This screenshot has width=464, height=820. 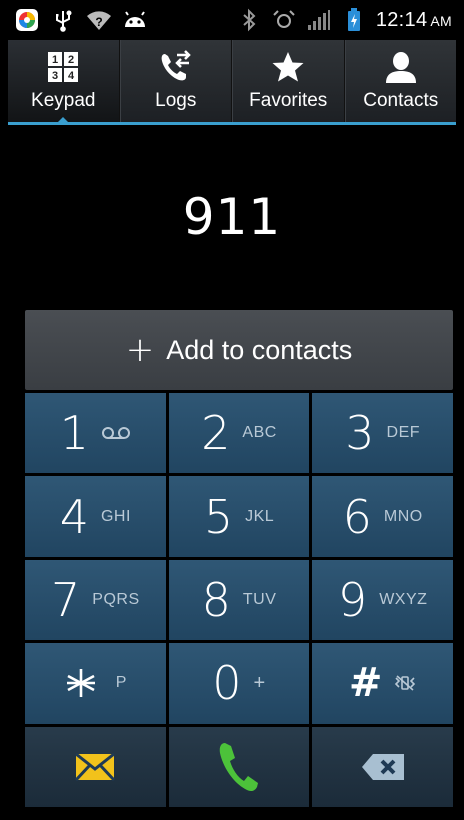 I want to click on key-digit: 3, so click(x=360, y=433).